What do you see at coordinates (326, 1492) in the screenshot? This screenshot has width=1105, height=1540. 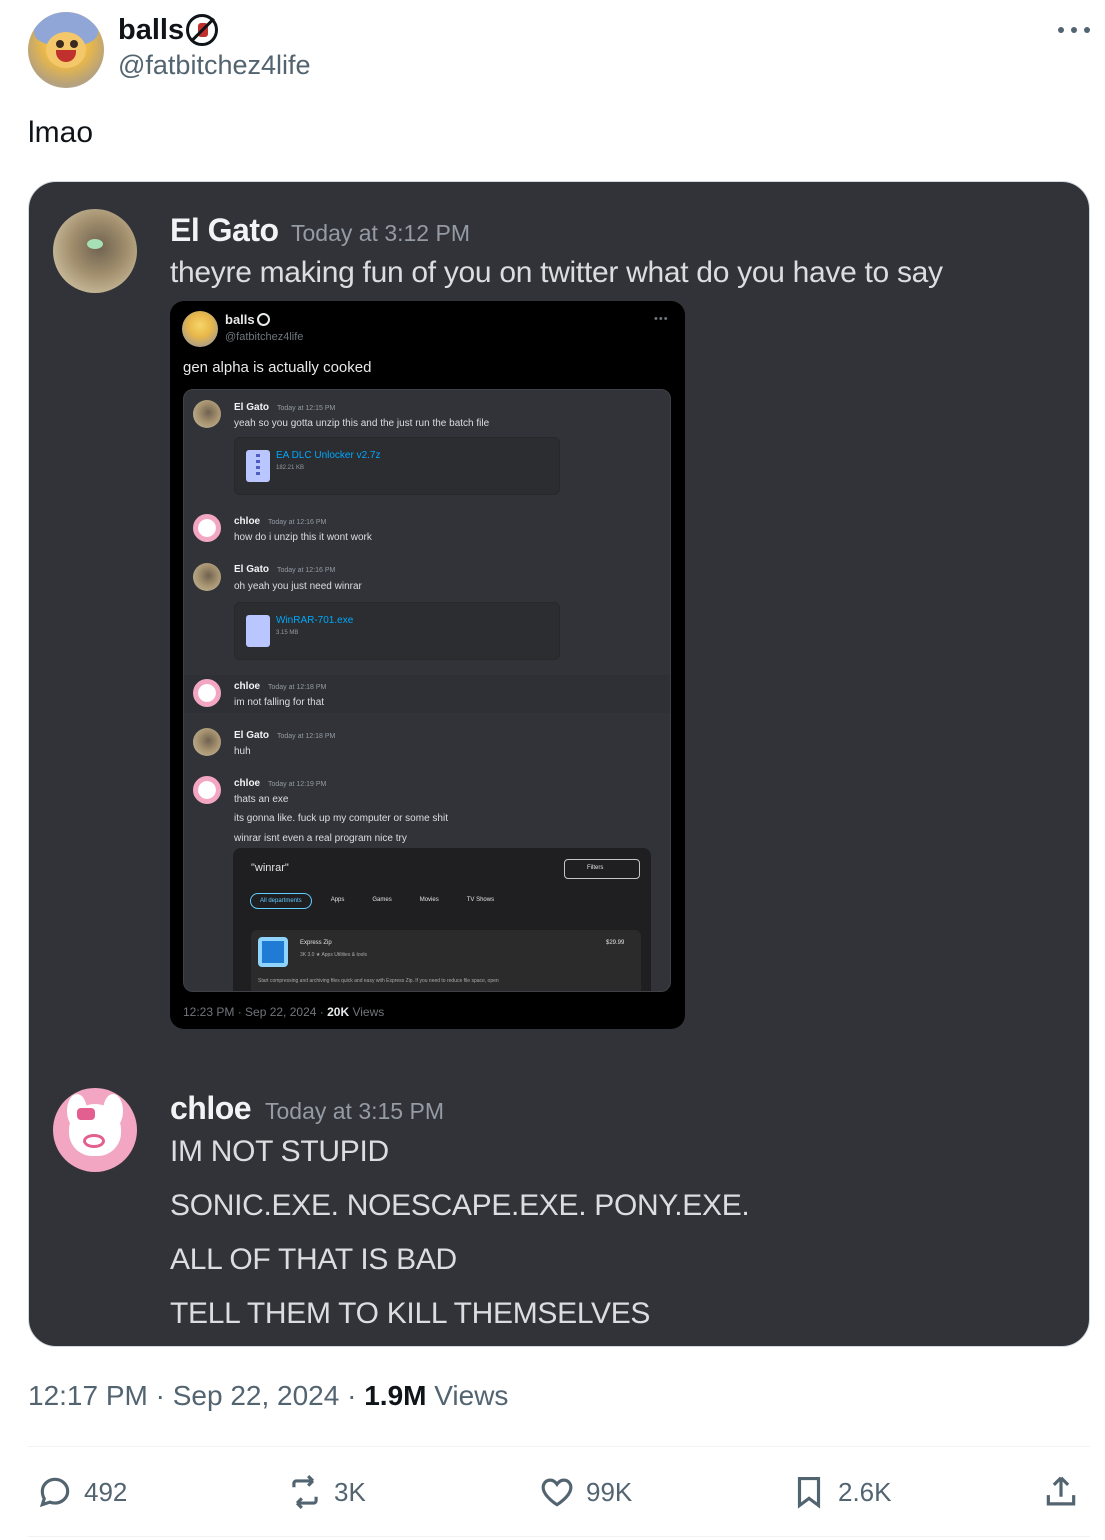 I see `repost-button: 3K` at bounding box center [326, 1492].